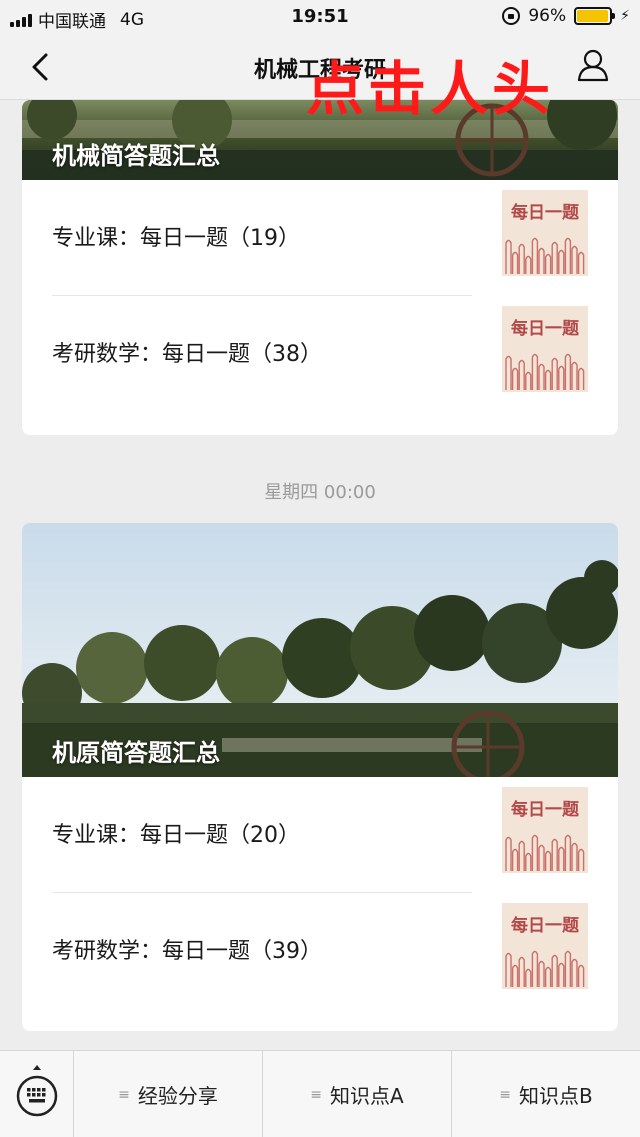  I want to click on battery-icon, so click(595, 16).